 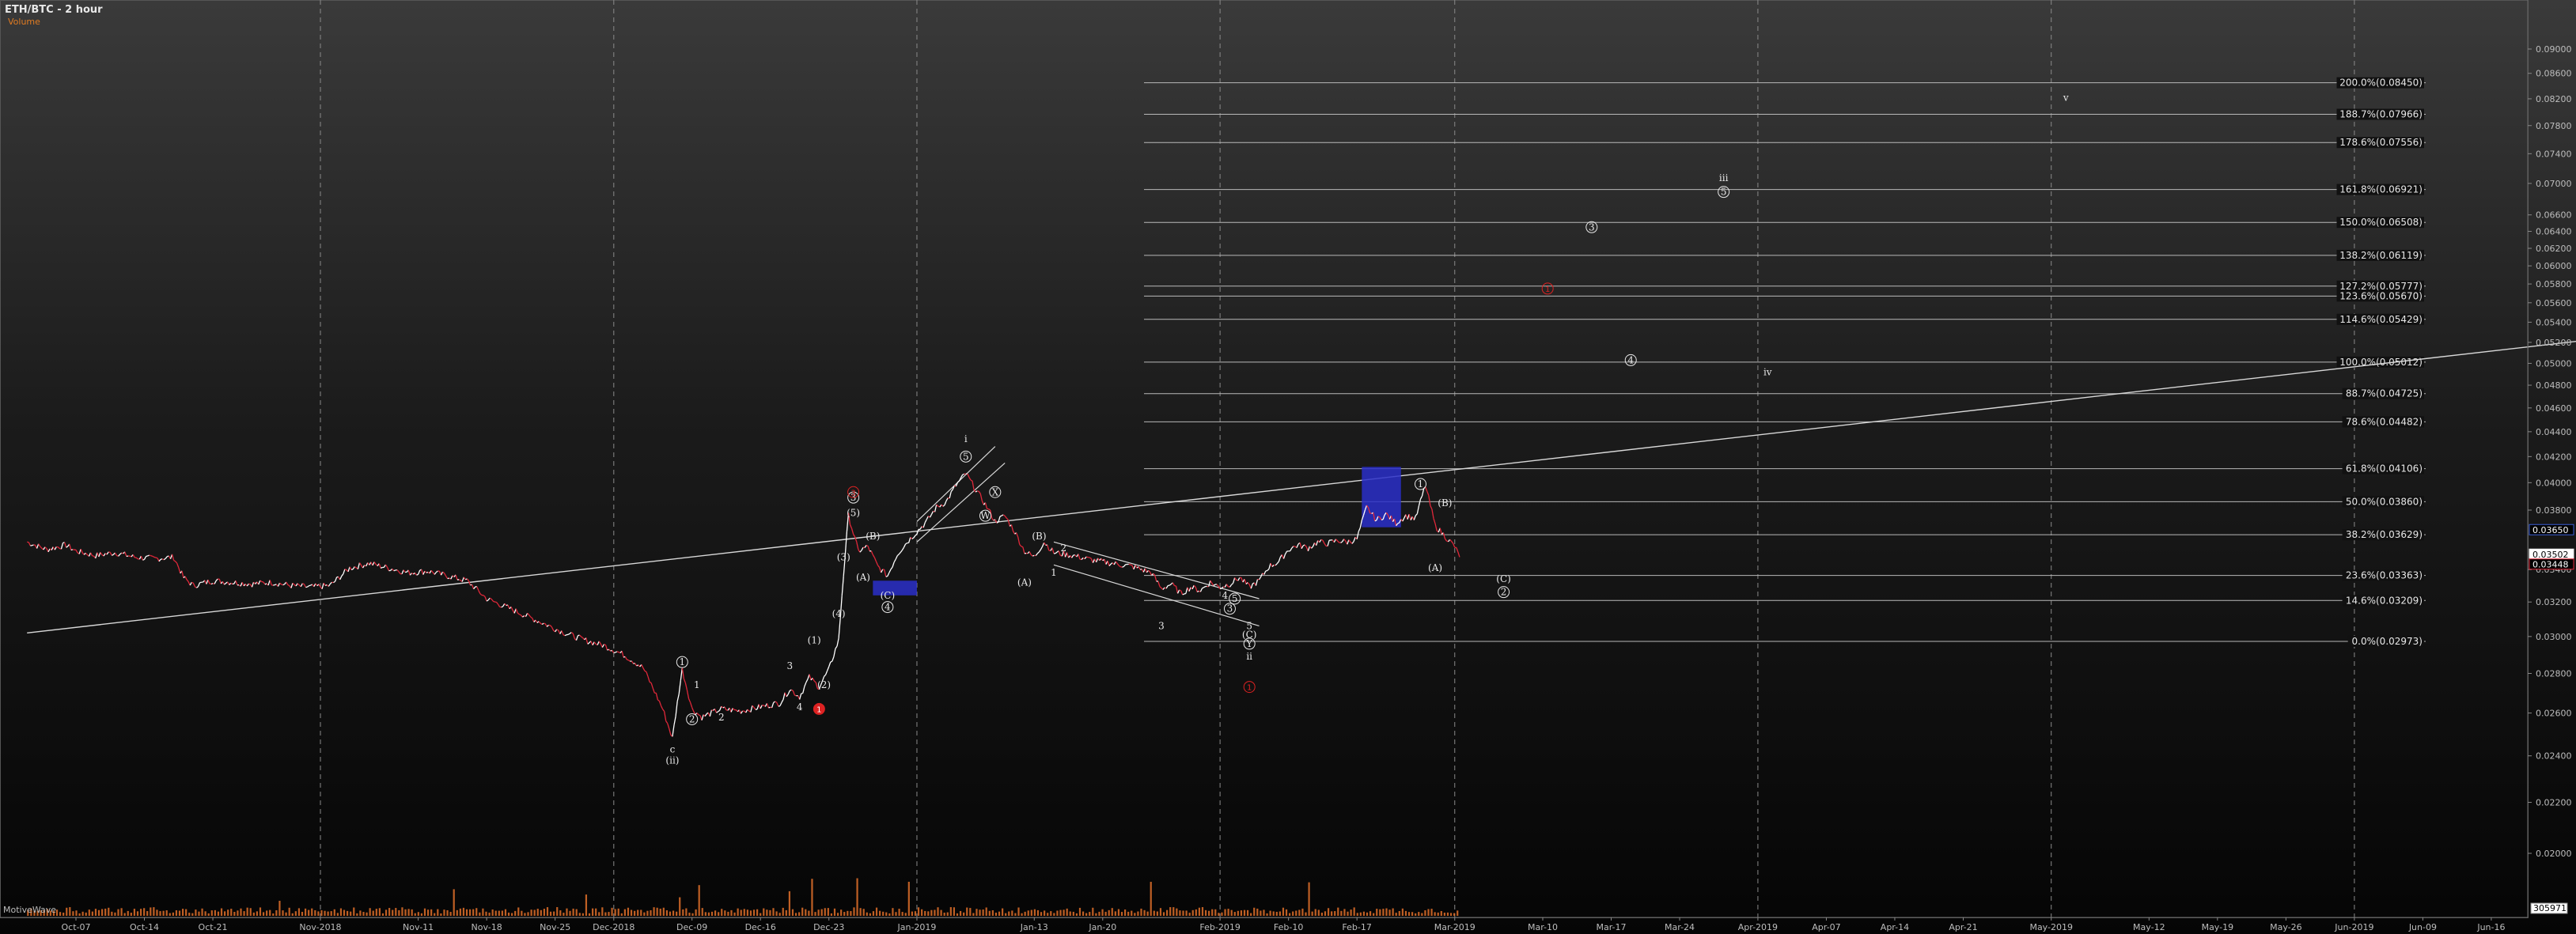 I want to click on wave-label: (B), so click(x=1445, y=503).